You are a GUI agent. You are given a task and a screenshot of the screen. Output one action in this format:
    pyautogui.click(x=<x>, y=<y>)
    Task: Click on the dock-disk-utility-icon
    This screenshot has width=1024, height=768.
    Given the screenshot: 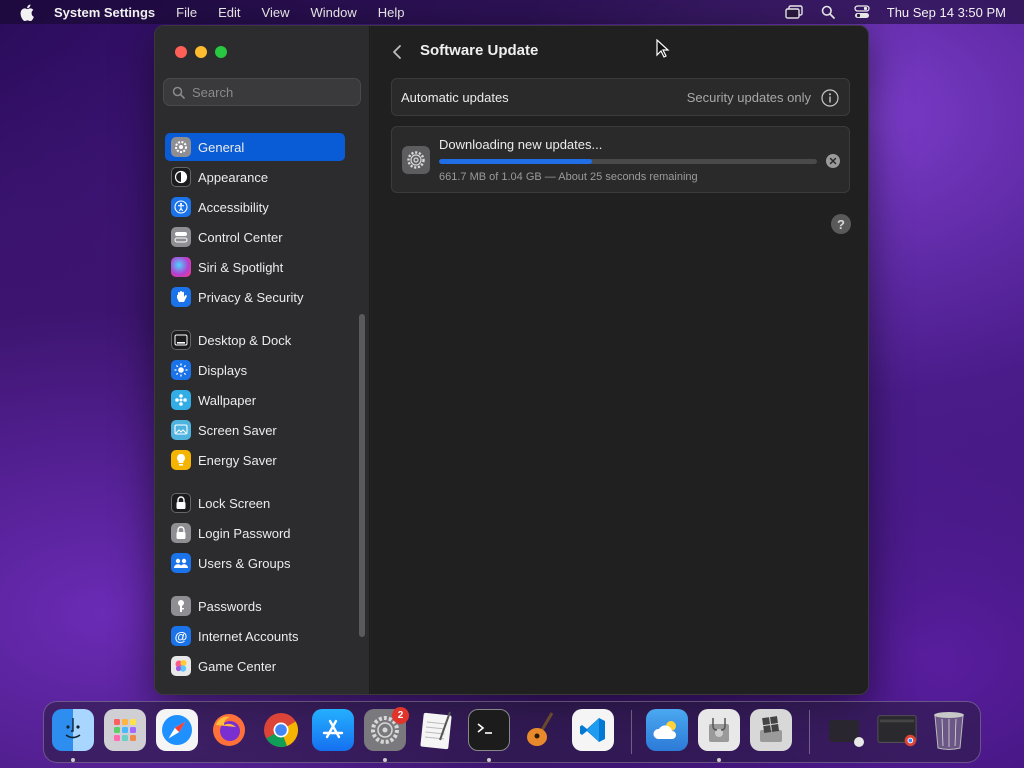 What is the action you would take?
    pyautogui.click(x=719, y=730)
    